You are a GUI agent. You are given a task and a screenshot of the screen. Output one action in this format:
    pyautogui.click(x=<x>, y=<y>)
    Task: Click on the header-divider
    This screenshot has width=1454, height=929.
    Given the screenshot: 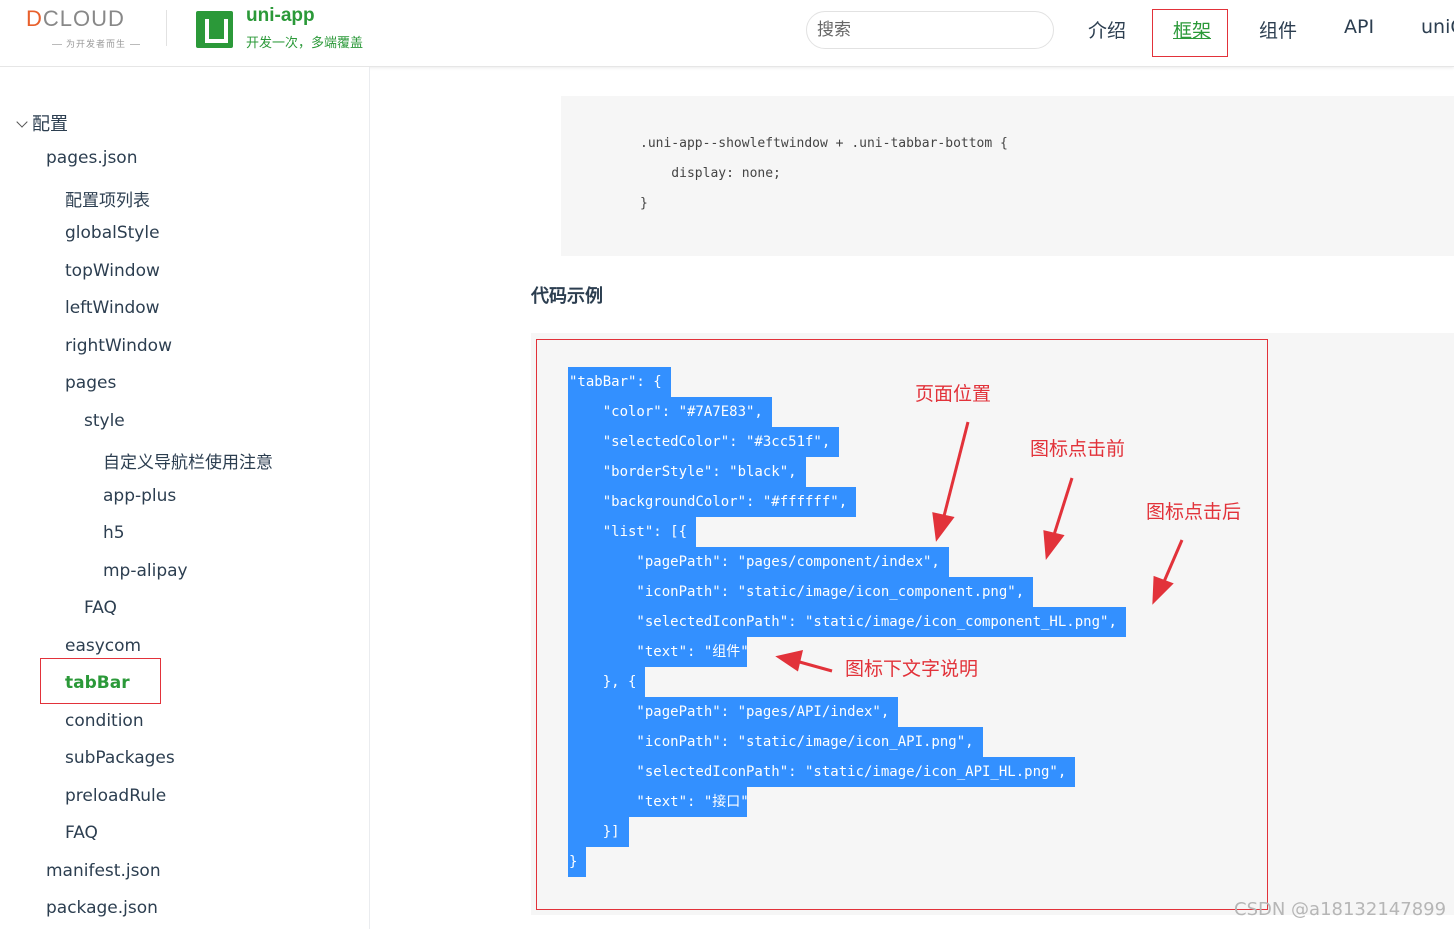 What is the action you would take?
    pyautogui.click(x=166, y=28)
    